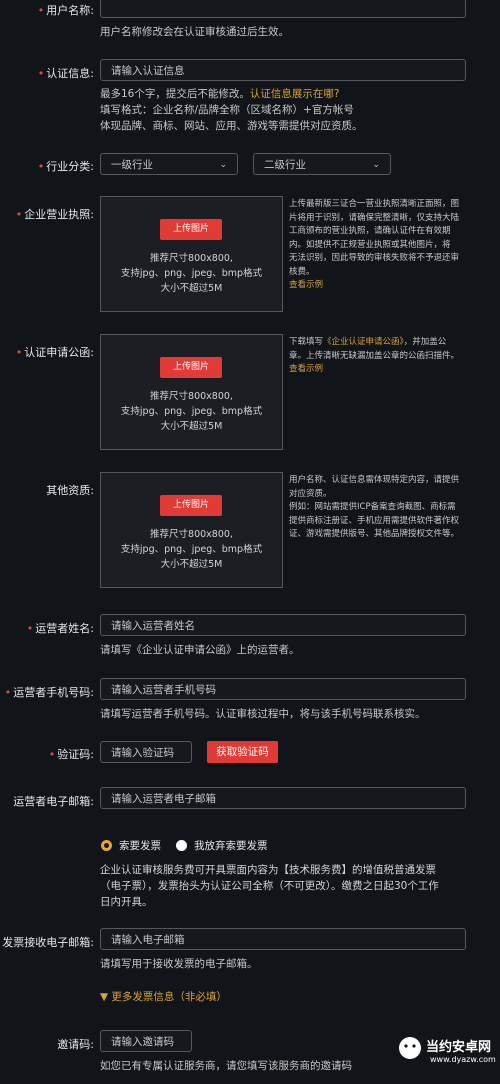 The image size is (500, 1084). Describe the element at coordinates (226, 1066) in the screenshot. I see `invite-code-hint: 如您已有专属认证服务商，请您填写该服务商的邀请码` at that location.